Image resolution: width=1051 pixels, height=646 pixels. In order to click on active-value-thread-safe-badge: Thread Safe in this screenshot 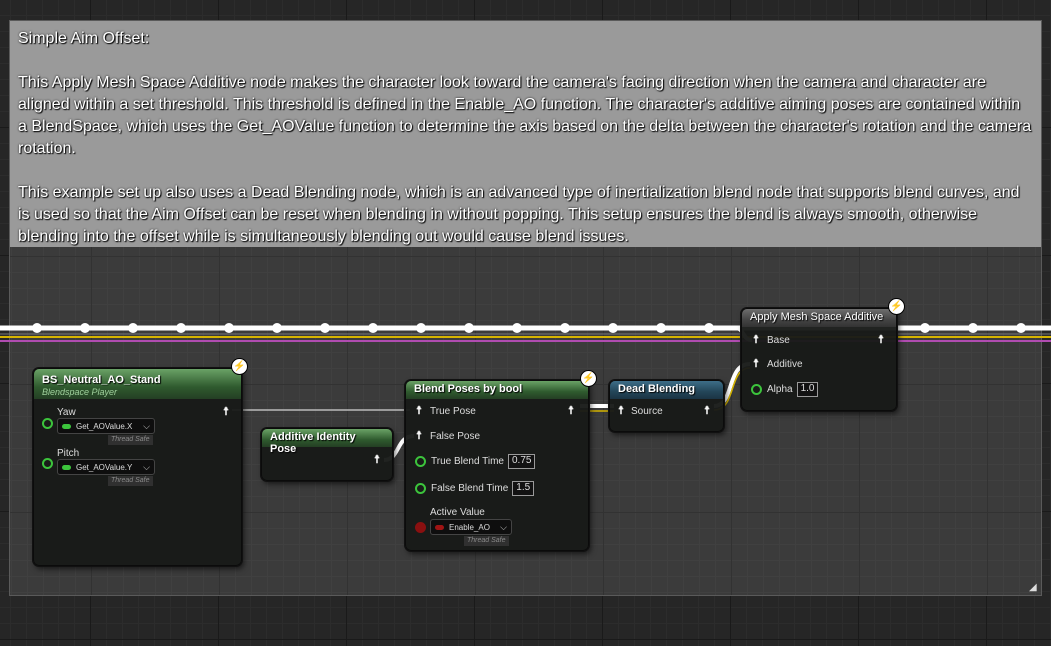, I will do `click(486, 541)`.